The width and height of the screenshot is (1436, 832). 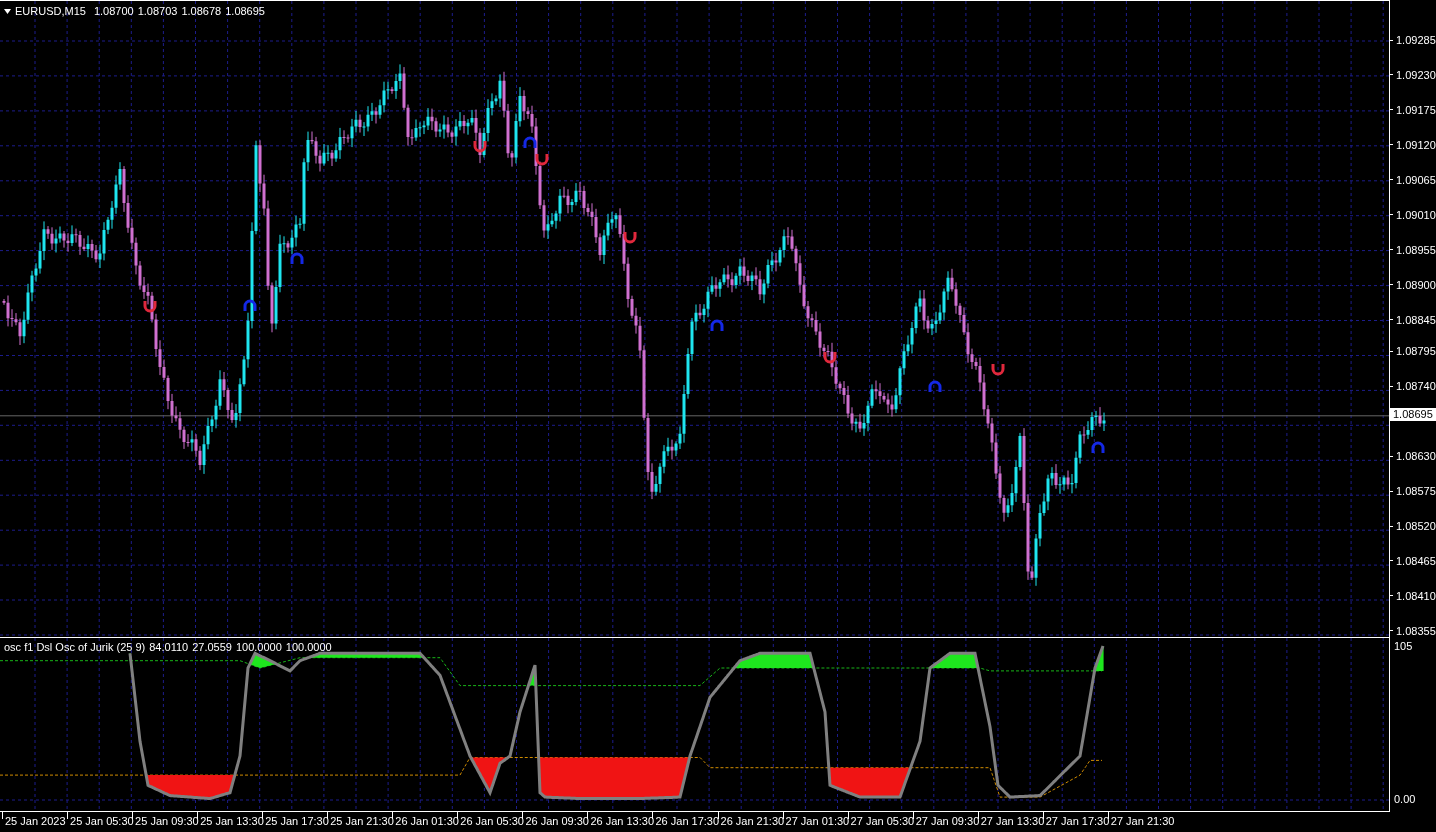 What do you see at coordinates (1416, 284) in the screenshot?
I see `price-label: 1.08900` at bounding box center [1416, 284].